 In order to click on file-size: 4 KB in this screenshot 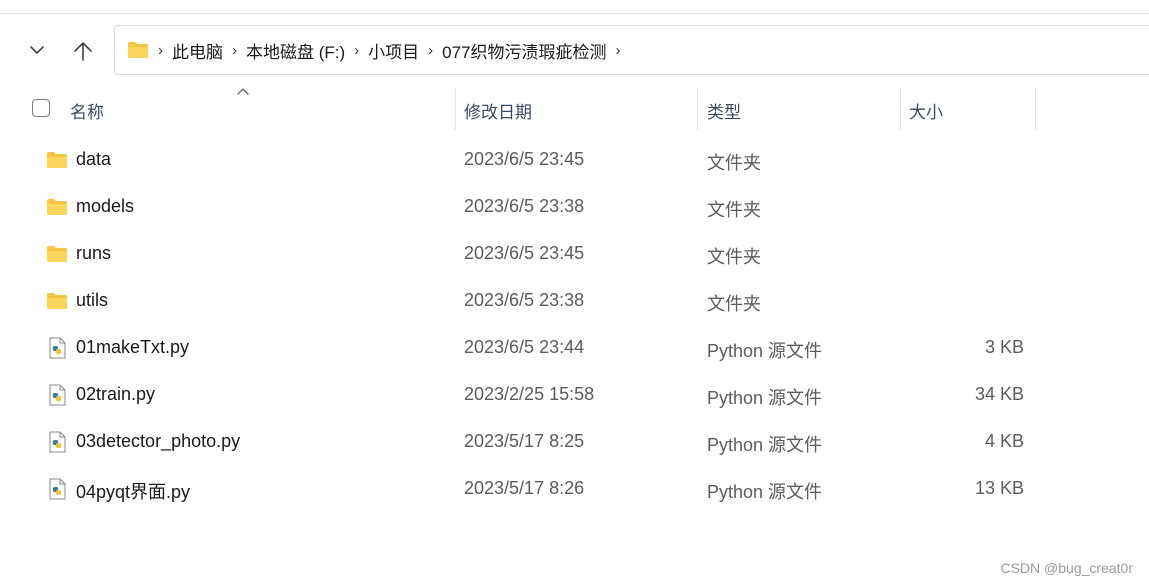, I will do `click(1004, 441)`.